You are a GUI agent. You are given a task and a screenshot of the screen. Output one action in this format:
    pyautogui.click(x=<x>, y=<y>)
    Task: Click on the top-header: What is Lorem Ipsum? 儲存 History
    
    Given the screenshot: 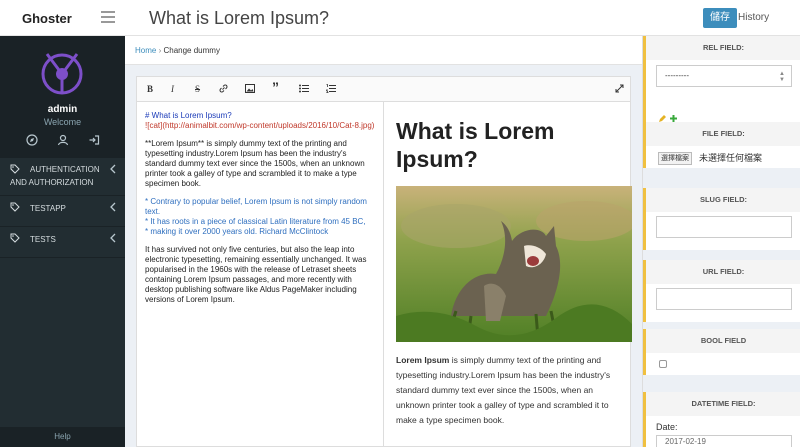 What is the action you would take?
    pyautogui.click(x=462, y=18)
    